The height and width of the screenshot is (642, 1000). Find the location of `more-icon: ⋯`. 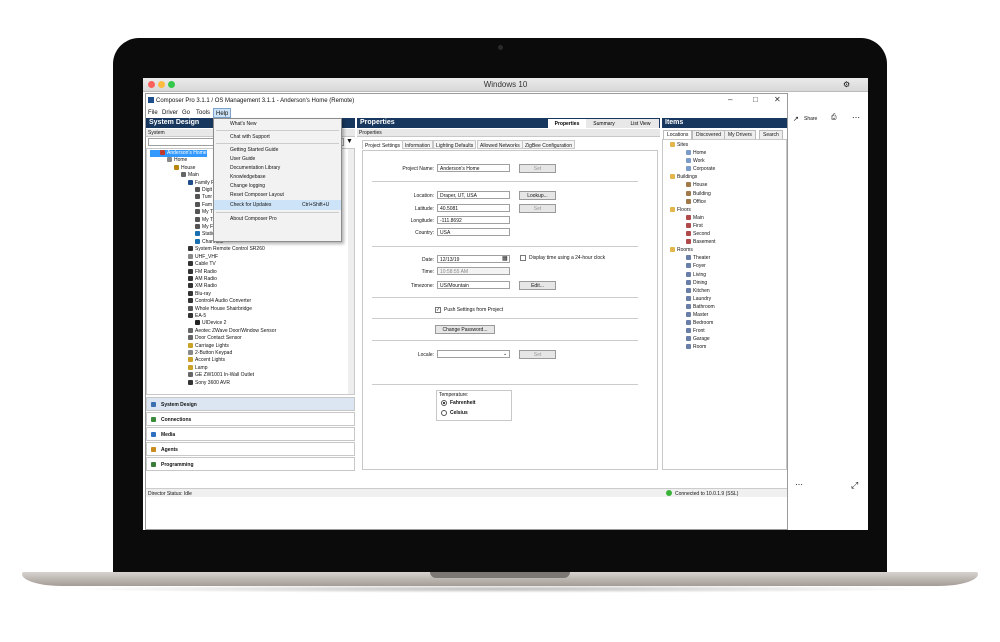

more-icon: ⋯ is located at coordinates (856, 117).